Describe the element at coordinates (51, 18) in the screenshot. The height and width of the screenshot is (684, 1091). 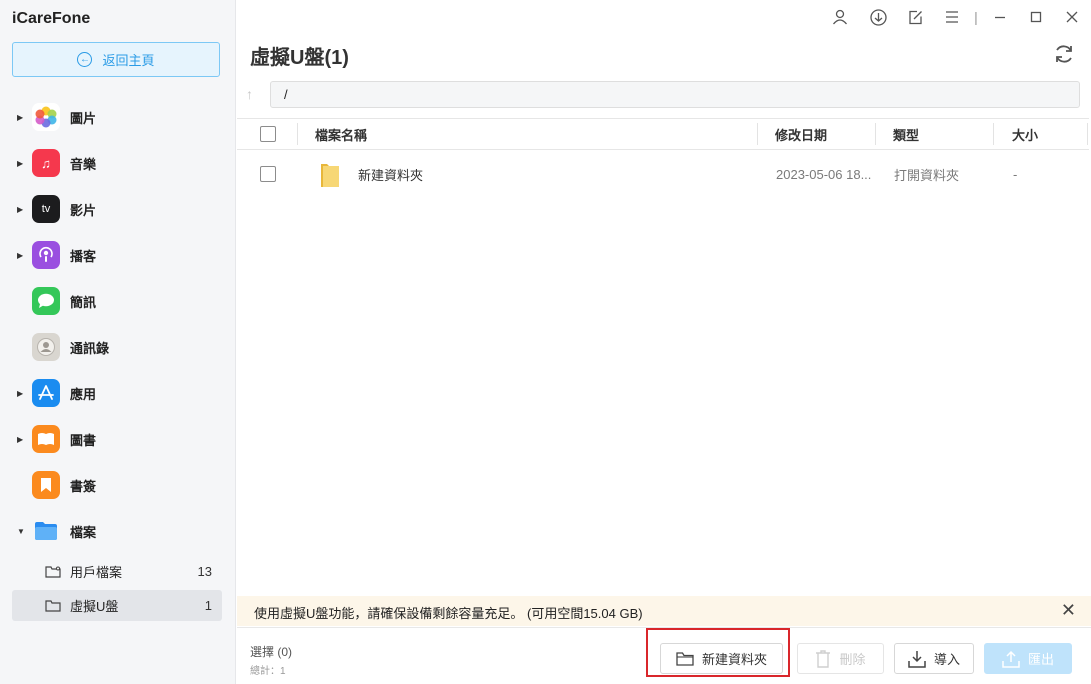
I see `app-title: iCareFone` at that location.